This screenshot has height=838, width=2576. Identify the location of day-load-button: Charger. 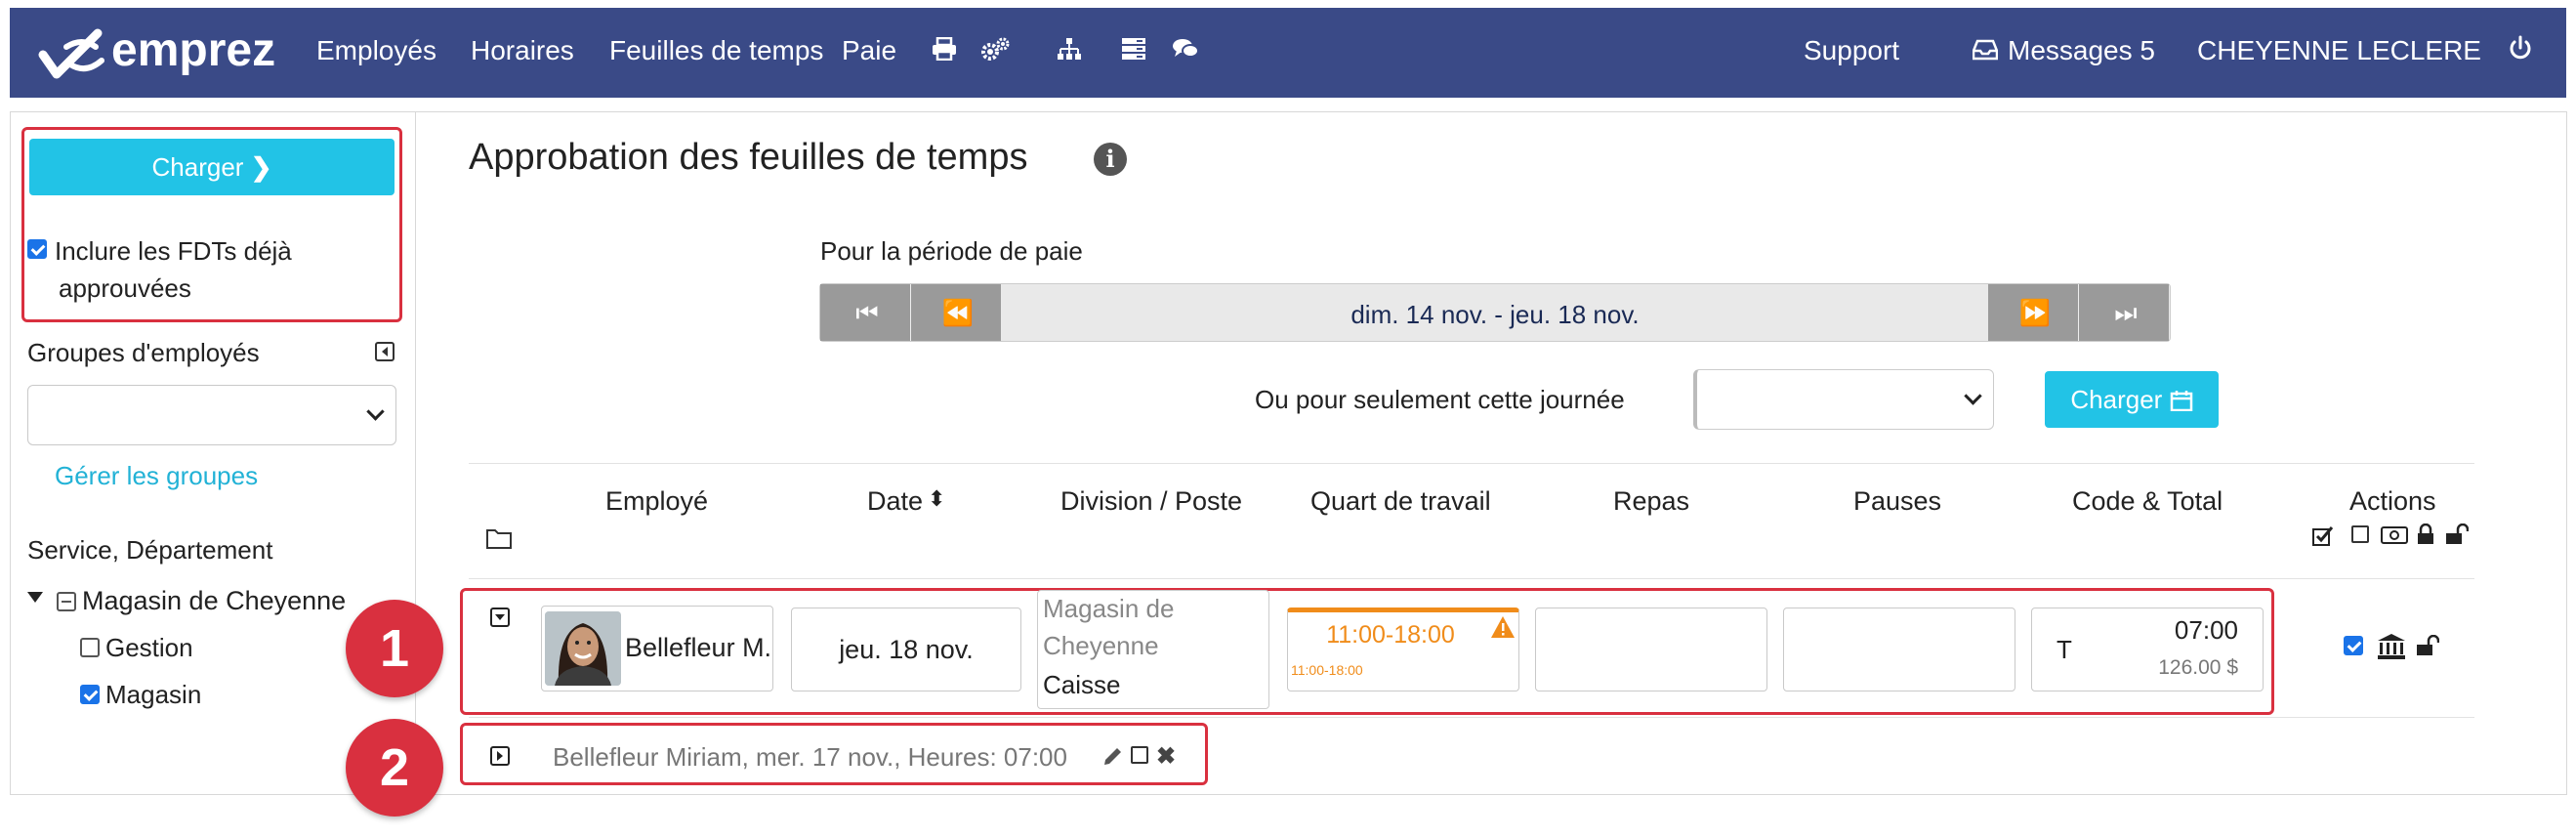
(2132, 399).